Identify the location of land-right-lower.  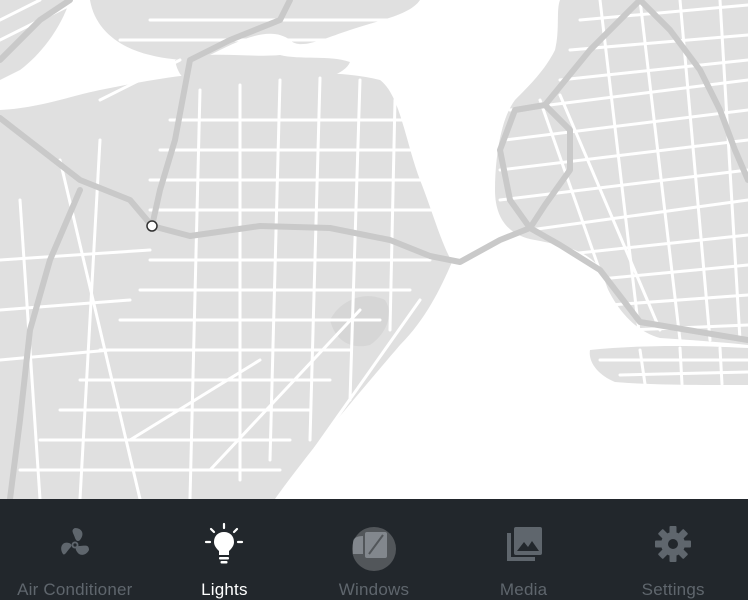
(668, 365).